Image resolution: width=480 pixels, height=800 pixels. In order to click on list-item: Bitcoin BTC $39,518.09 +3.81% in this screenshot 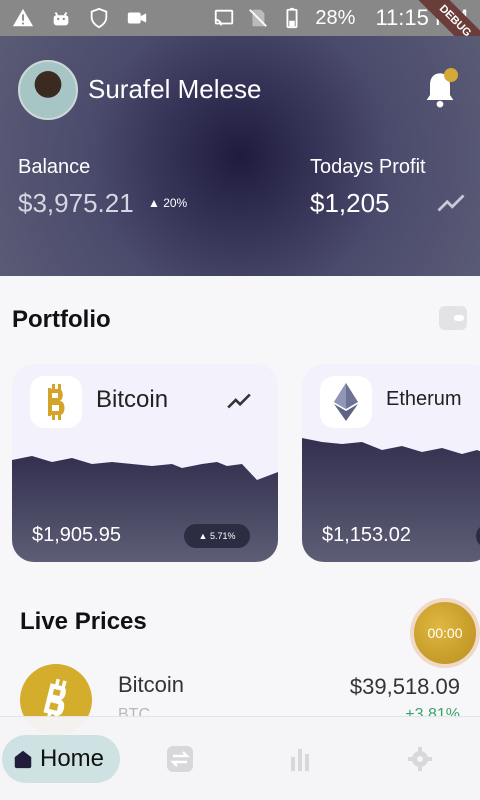, I will do `click(240, 700)`.